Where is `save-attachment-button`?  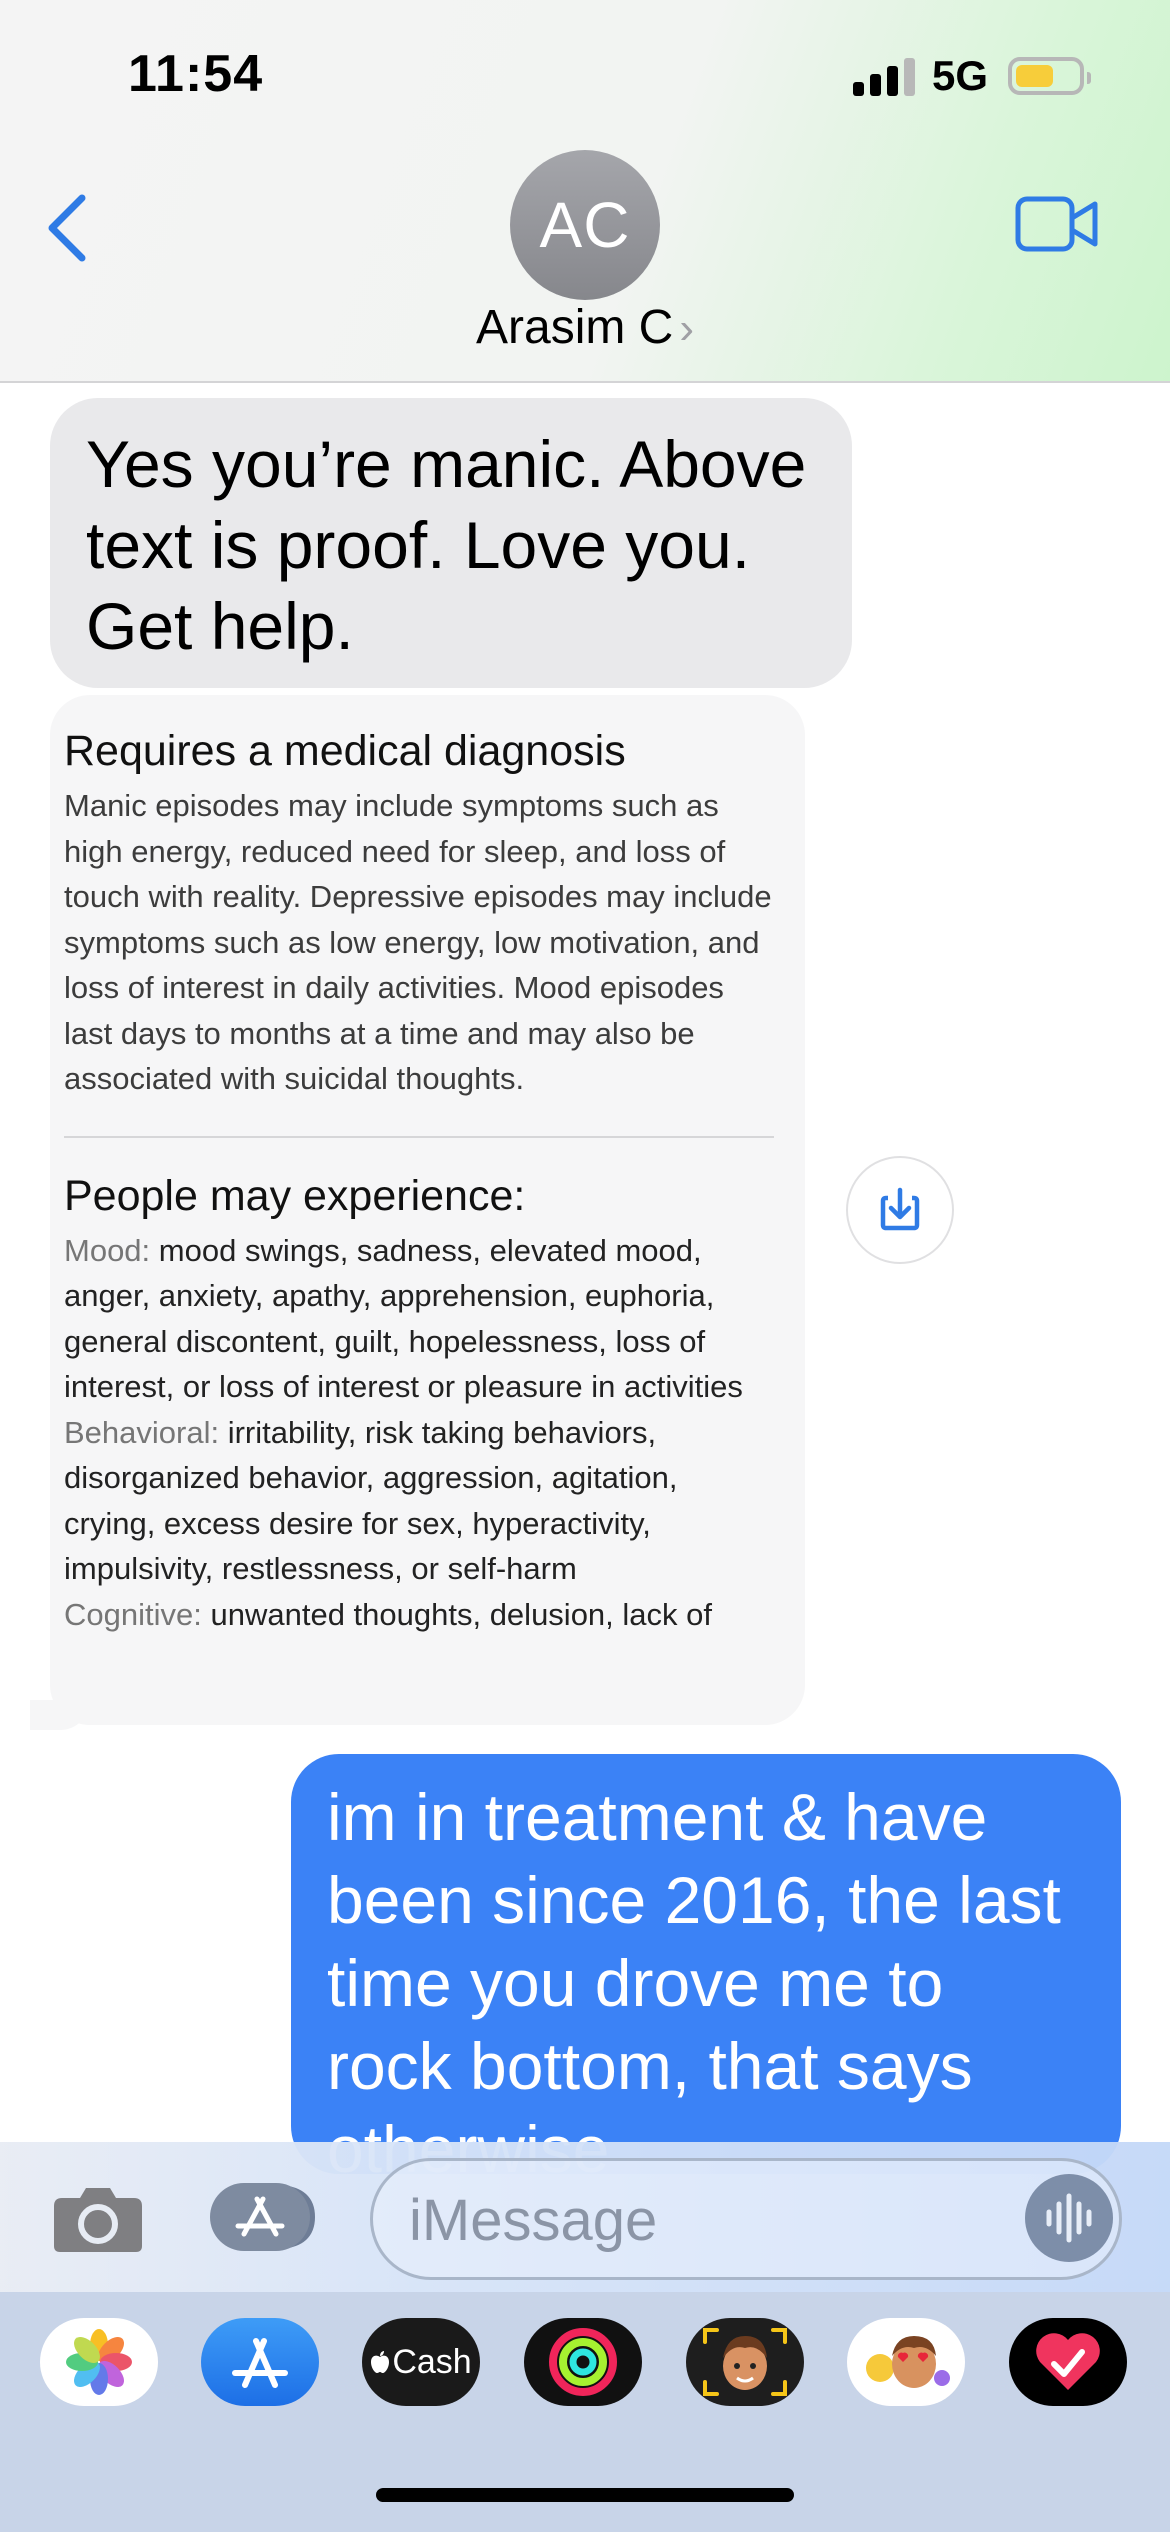
save-attachment-button is located at coordinates (900, 1210).